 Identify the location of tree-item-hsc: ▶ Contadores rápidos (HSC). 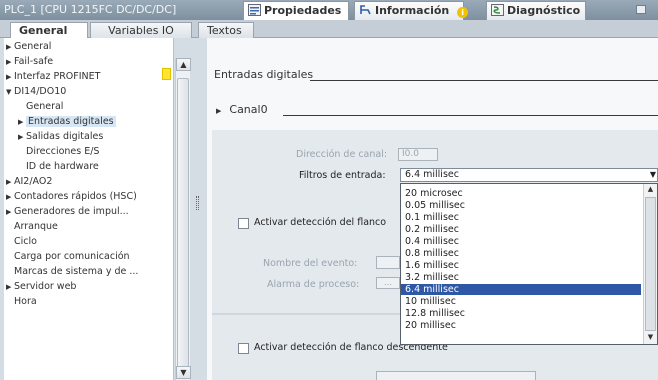
(71, 197).